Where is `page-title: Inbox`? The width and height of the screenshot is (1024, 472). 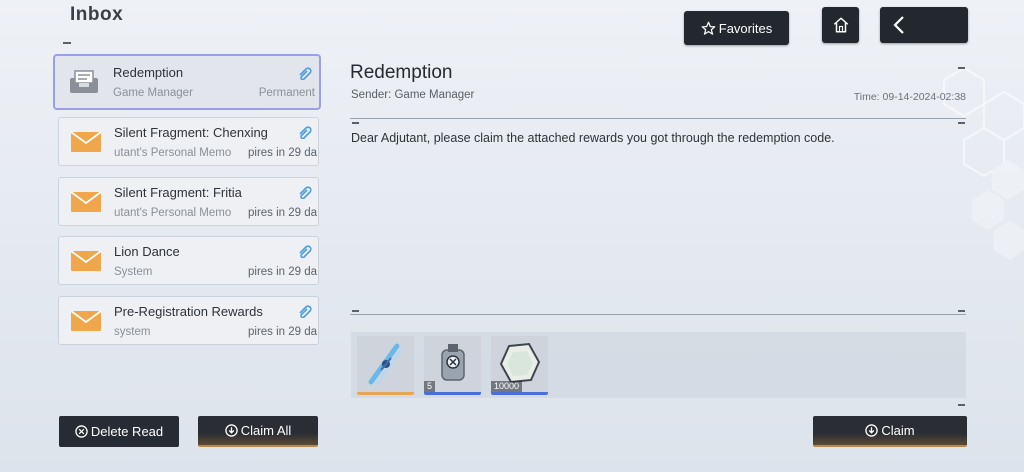
page-title: Inbox is located at coordinates (97, 14).